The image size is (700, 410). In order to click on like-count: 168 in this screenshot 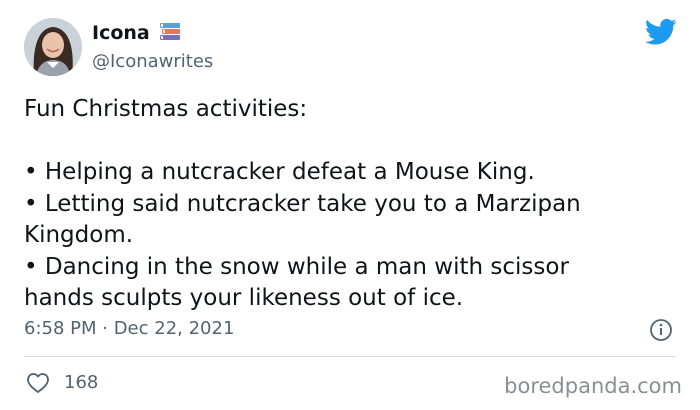, I will do `click(81, 382)`.